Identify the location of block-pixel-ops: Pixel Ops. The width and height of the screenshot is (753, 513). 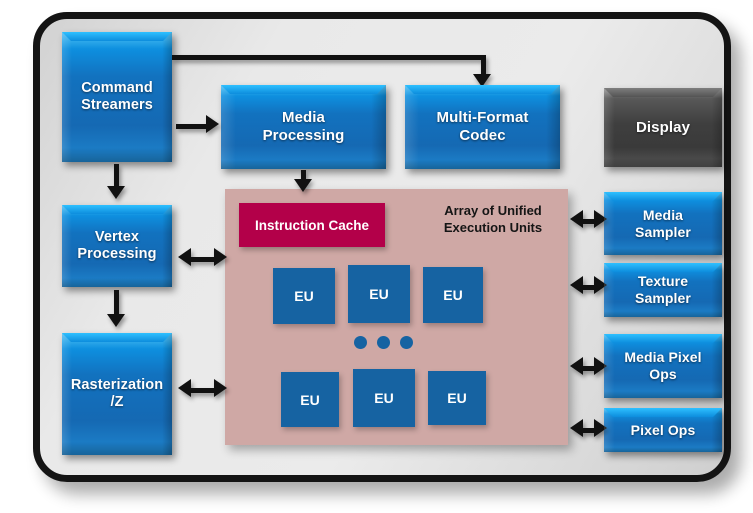
(663, 430).